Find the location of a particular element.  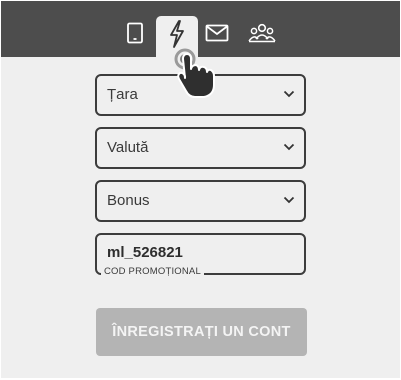

bonus-select-value: Bonus is located at coordinates (128, 200).